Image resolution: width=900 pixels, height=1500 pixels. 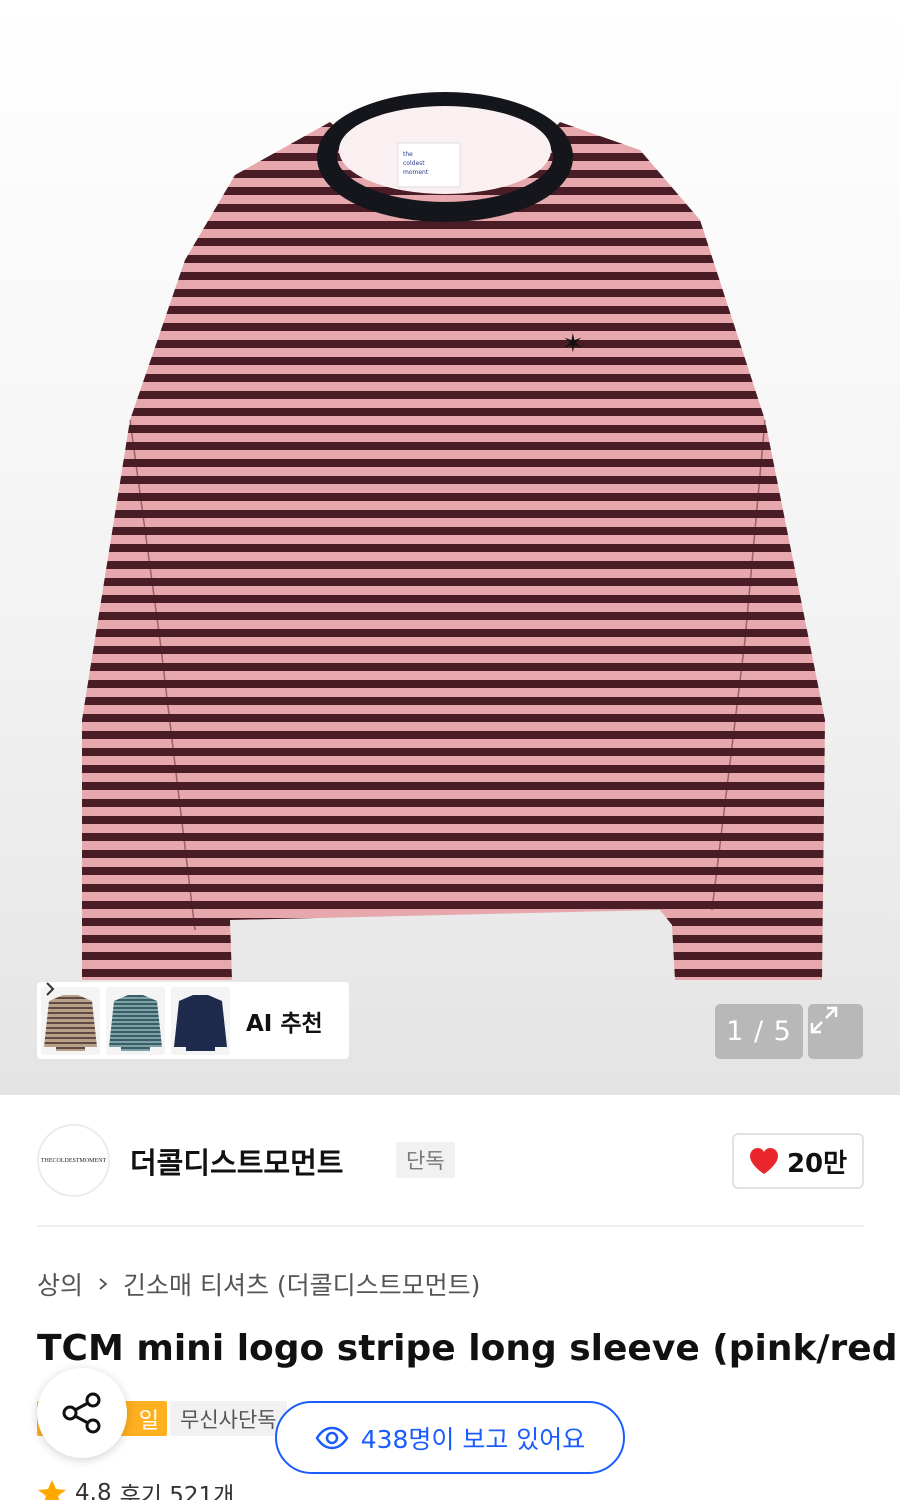 What do you see at coordinates (70, 1020) in the screenshot?
I see `brown-stripe-thumb` at bounding box center [70, 1020].